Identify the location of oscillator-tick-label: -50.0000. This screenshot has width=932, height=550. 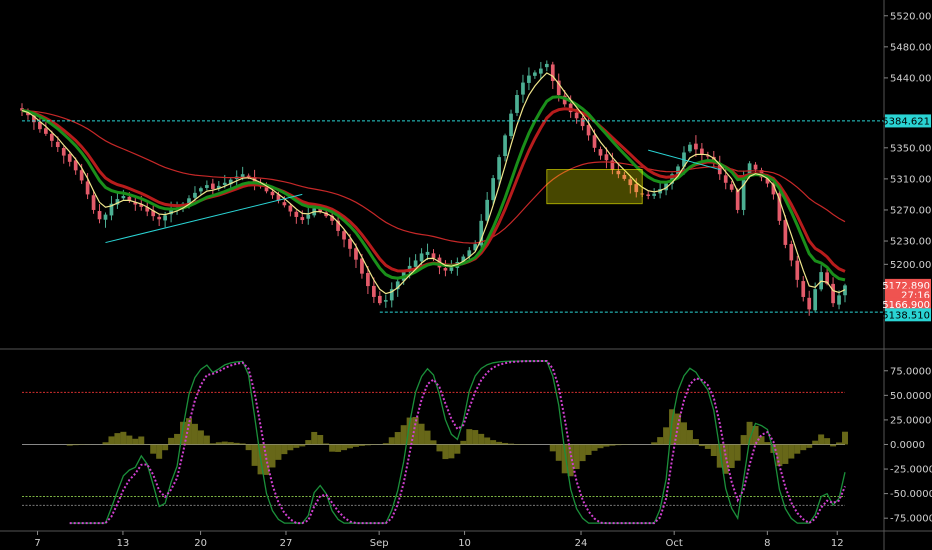
(911, 494).